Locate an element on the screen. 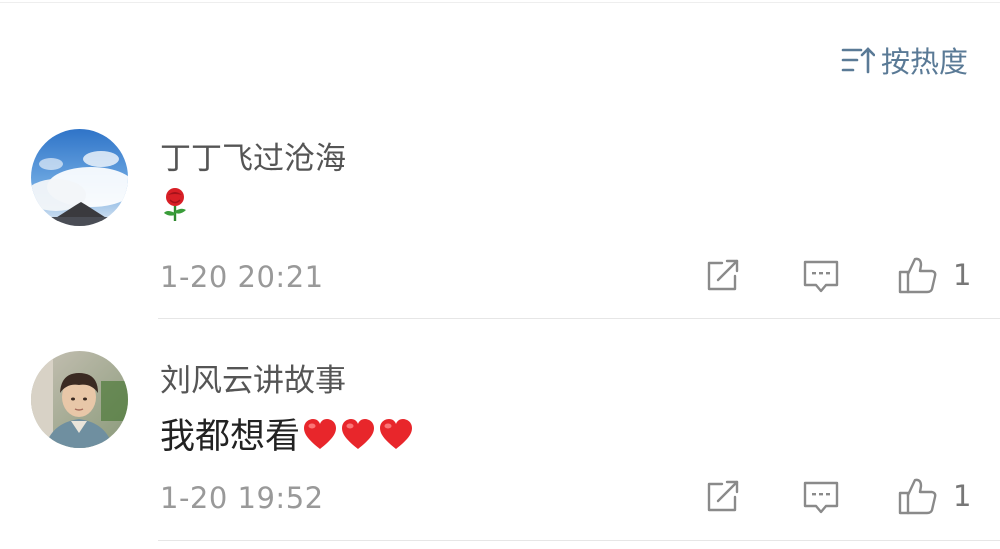 Image resolution: width=1000 pixels, height=549 pixels. comment-content is located at coordinates (175, 205).